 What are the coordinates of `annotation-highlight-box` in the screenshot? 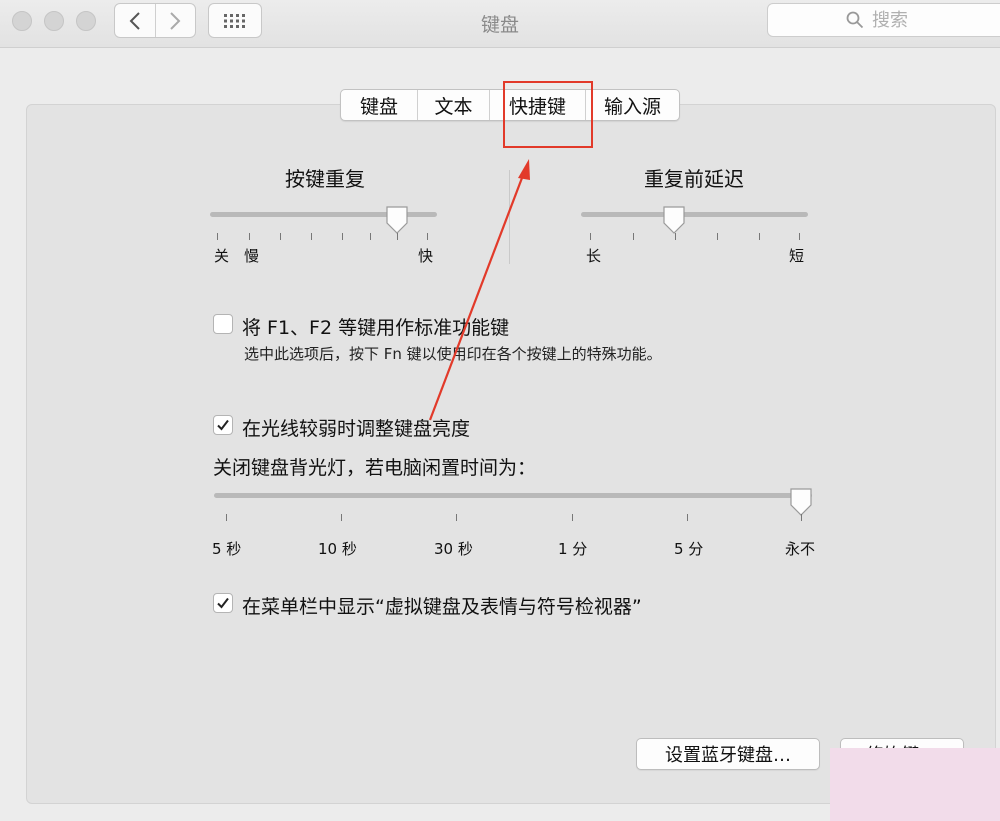 It's located at (548, 114).